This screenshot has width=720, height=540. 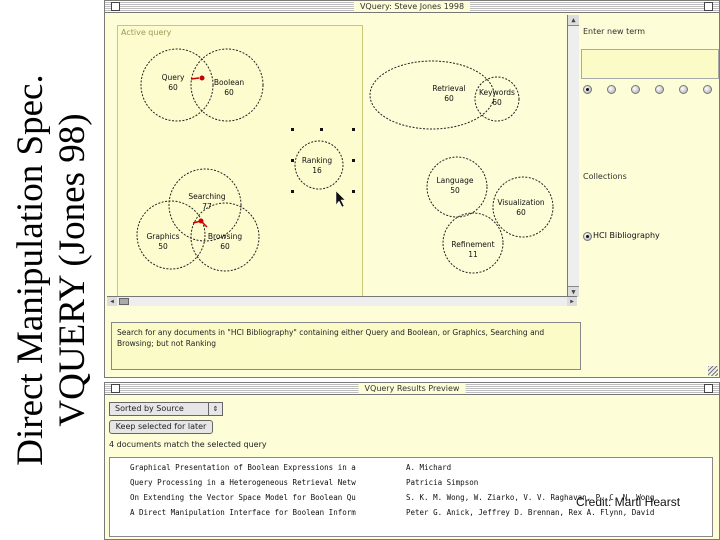 What do you see at coordinates (432, 95) in the screenshot?
I see `node-retrieval: Retrieval 60` at bounding box center [432, 95].